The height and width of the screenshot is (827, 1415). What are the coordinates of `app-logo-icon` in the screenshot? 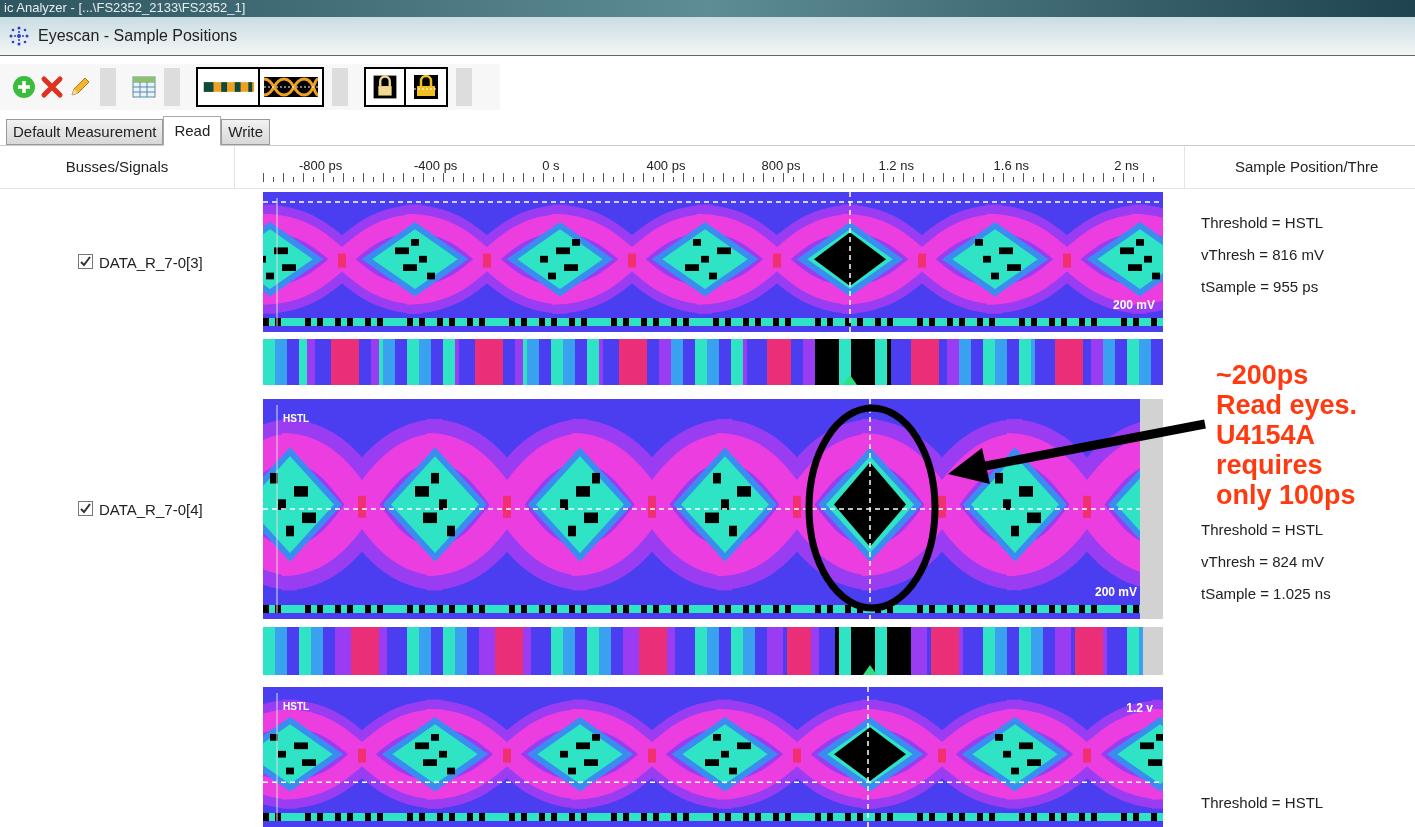 It's located at (19, 36).